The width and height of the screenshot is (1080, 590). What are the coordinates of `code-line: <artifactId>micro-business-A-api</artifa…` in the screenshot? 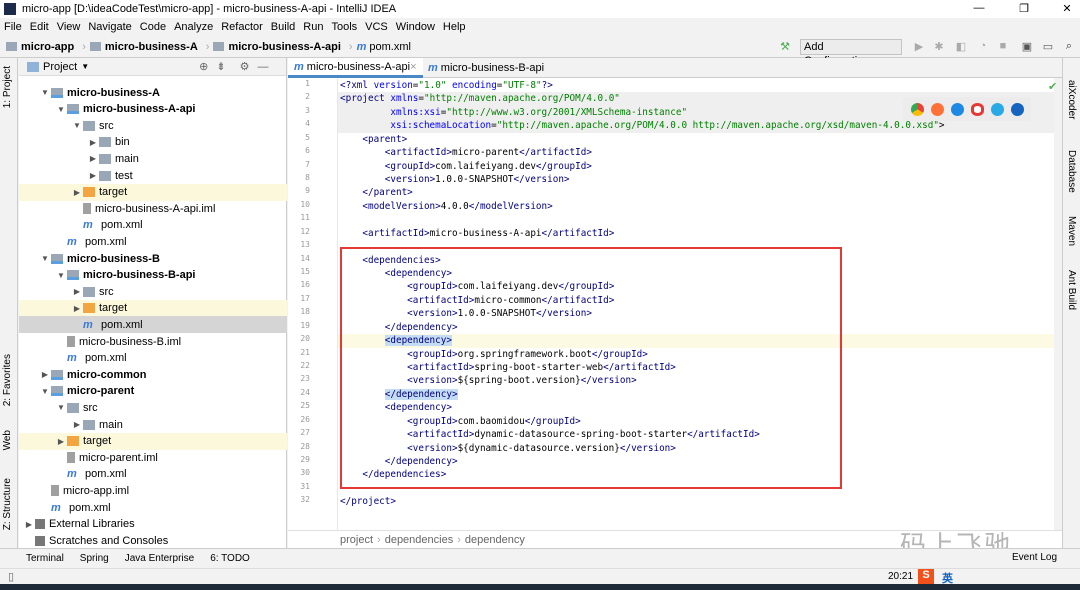 It's located at (696, 233).